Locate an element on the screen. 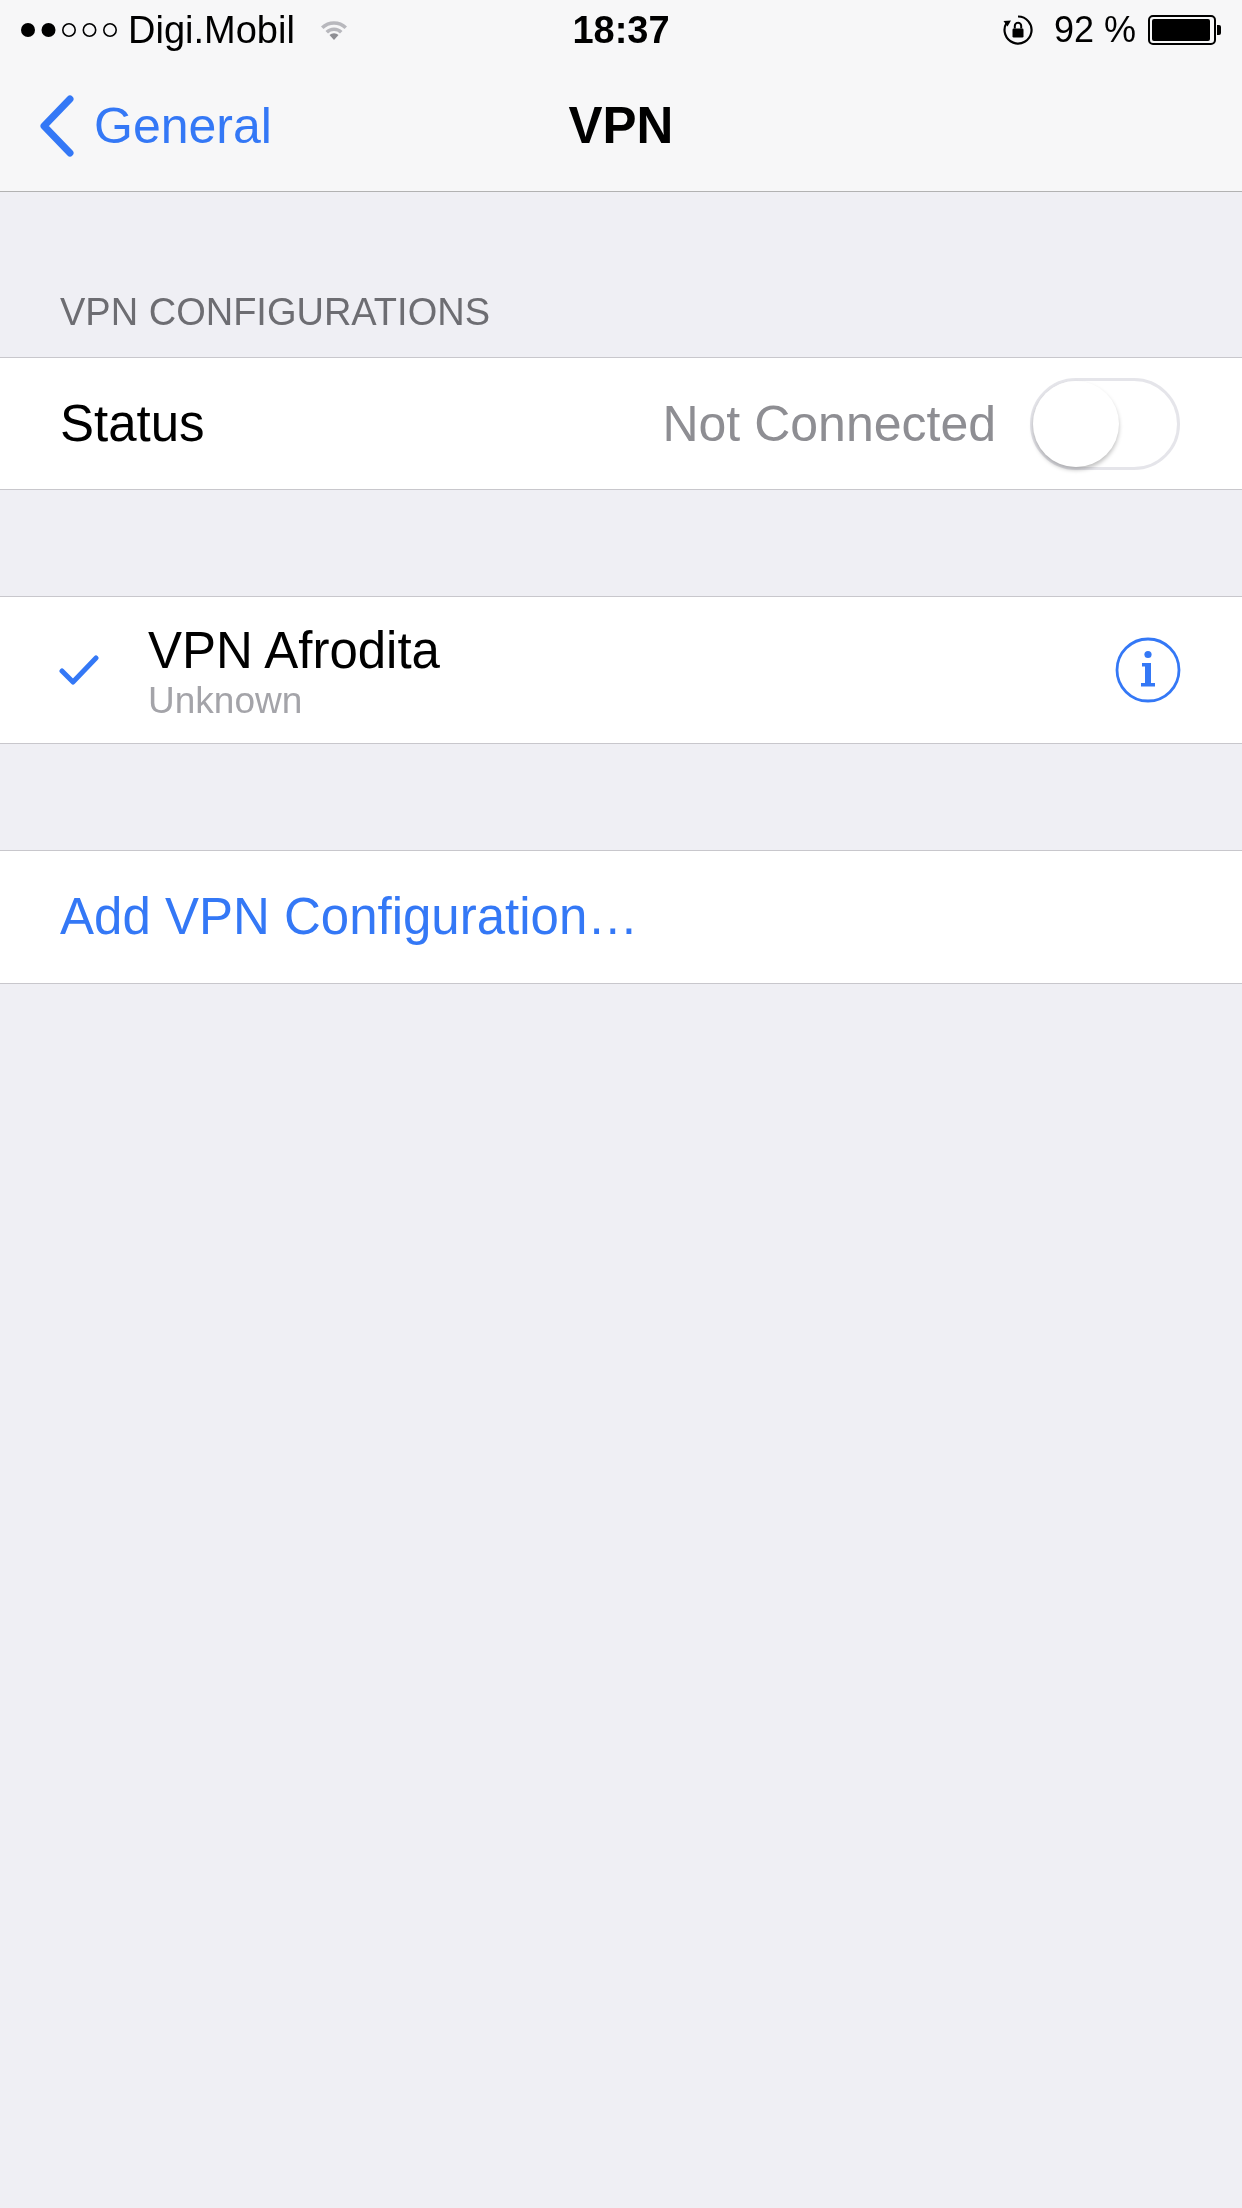  configuration-name: VPN Afrodita is located at coordinates (294, 651).